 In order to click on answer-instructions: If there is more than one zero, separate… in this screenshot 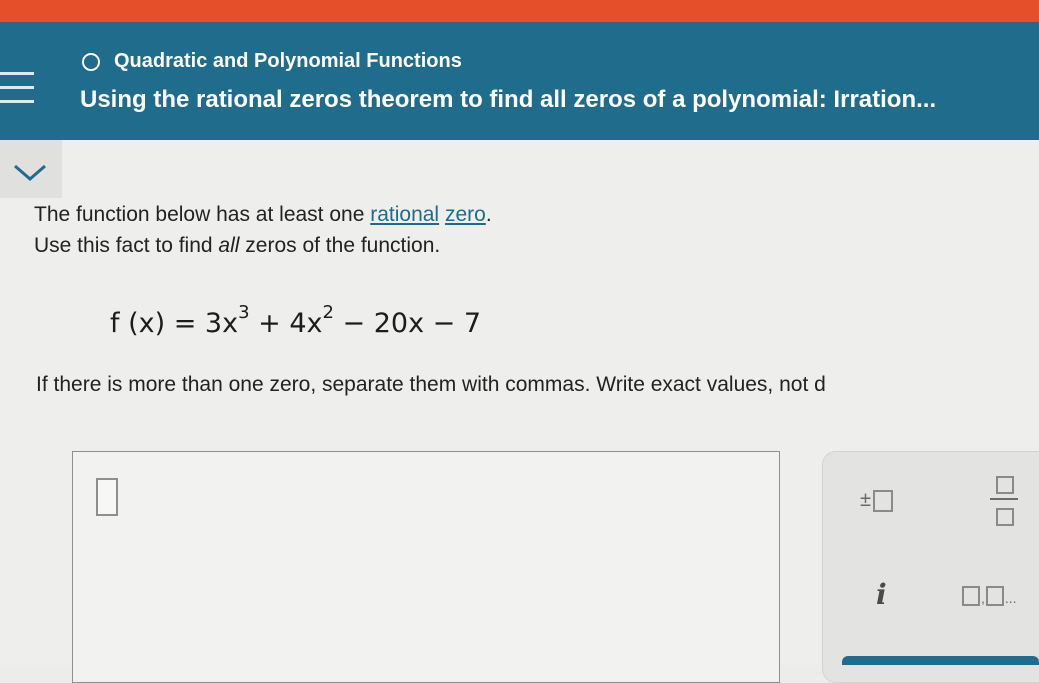, I will do `click(431, 384)`.